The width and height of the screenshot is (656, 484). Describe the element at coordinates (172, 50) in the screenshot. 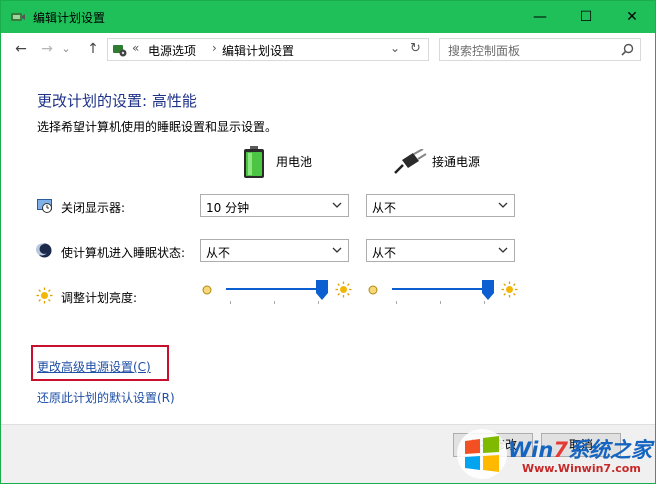

I see `breadcrumb-power-options: 电源选项` at that location.